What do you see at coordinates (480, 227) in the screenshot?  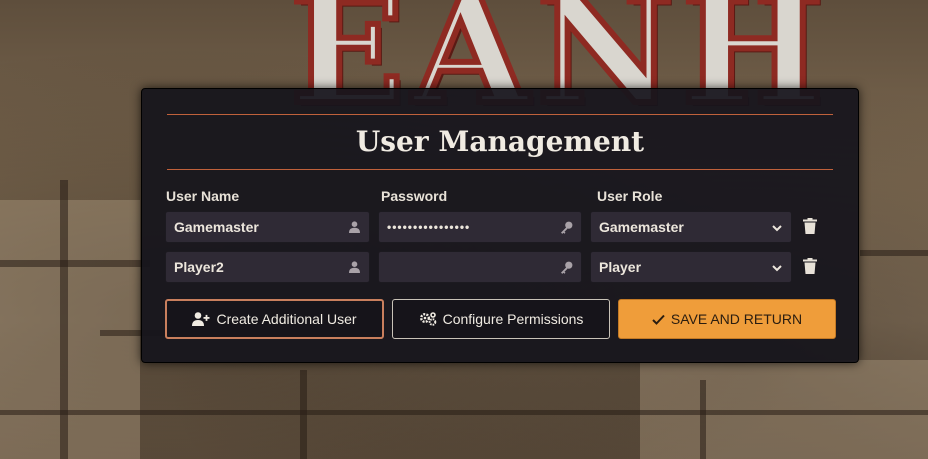 I see `password-input: ••••••••••••••••` at bounding box center [480, 227].